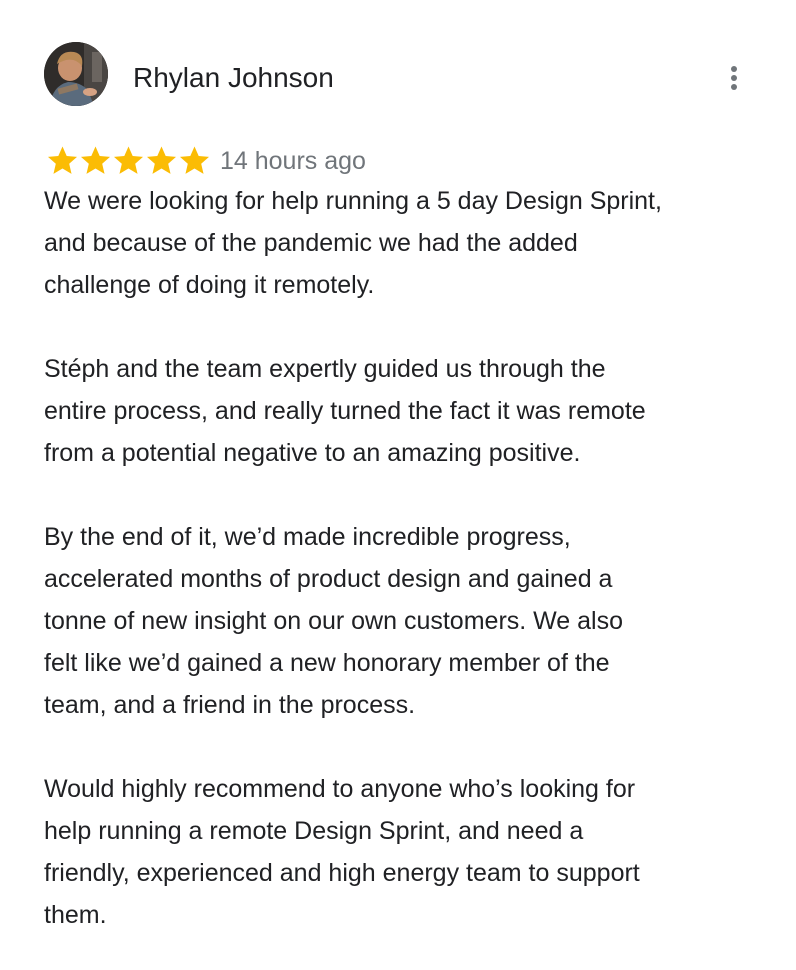 This screenshot has width=796, height=970. What do you see at coordinates (734, 78) in the screenshot?
I see `more-options-button` at bounding box center [734, 78].